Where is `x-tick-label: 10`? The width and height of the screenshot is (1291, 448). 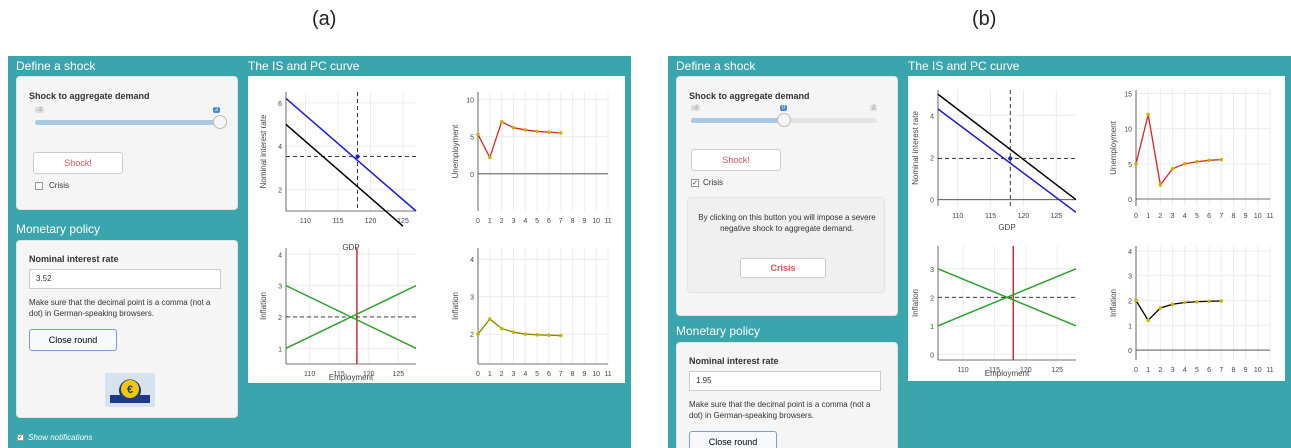
x-tick-label: 10 is located at coordinates (1258, 370).